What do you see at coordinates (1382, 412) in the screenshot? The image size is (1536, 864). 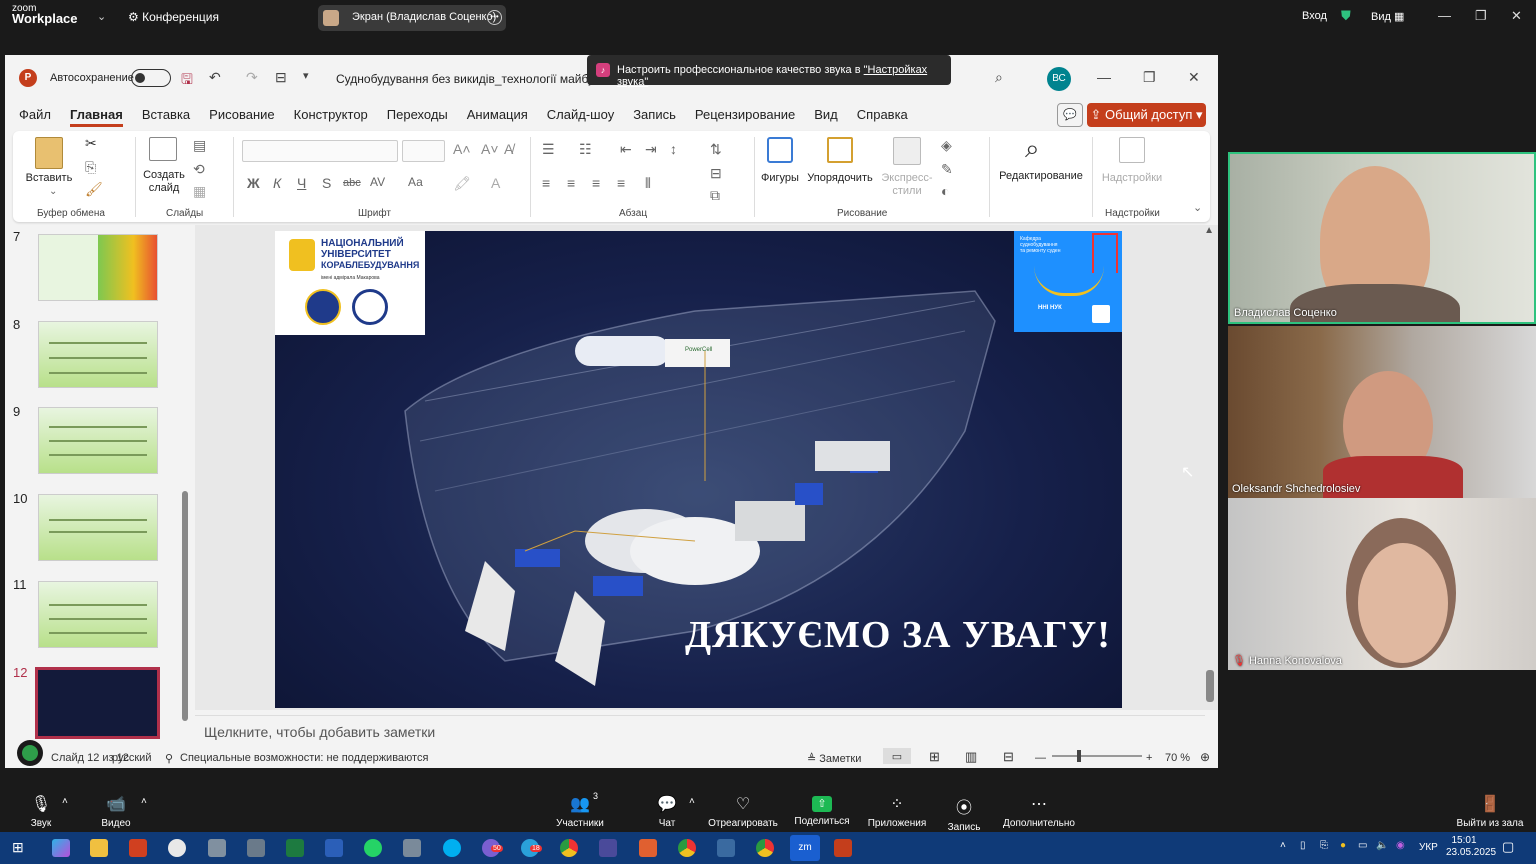 I see `video-tile: Oleksandr Shchedrolosiev` at bounding box center [1382, 412].